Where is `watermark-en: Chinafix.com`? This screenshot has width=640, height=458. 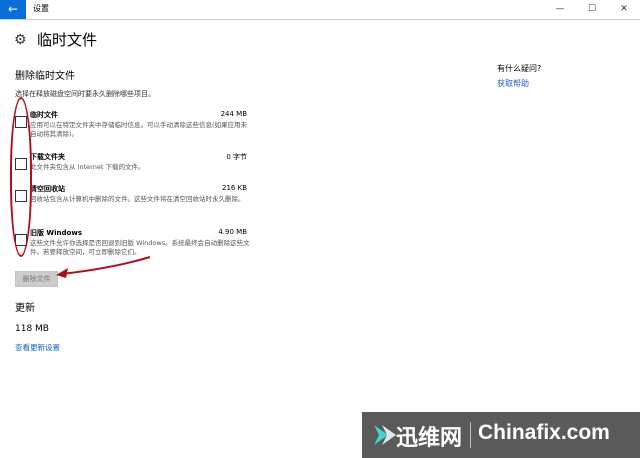 watermark-en: Chinafix.com is located at coordinates (544, 432).